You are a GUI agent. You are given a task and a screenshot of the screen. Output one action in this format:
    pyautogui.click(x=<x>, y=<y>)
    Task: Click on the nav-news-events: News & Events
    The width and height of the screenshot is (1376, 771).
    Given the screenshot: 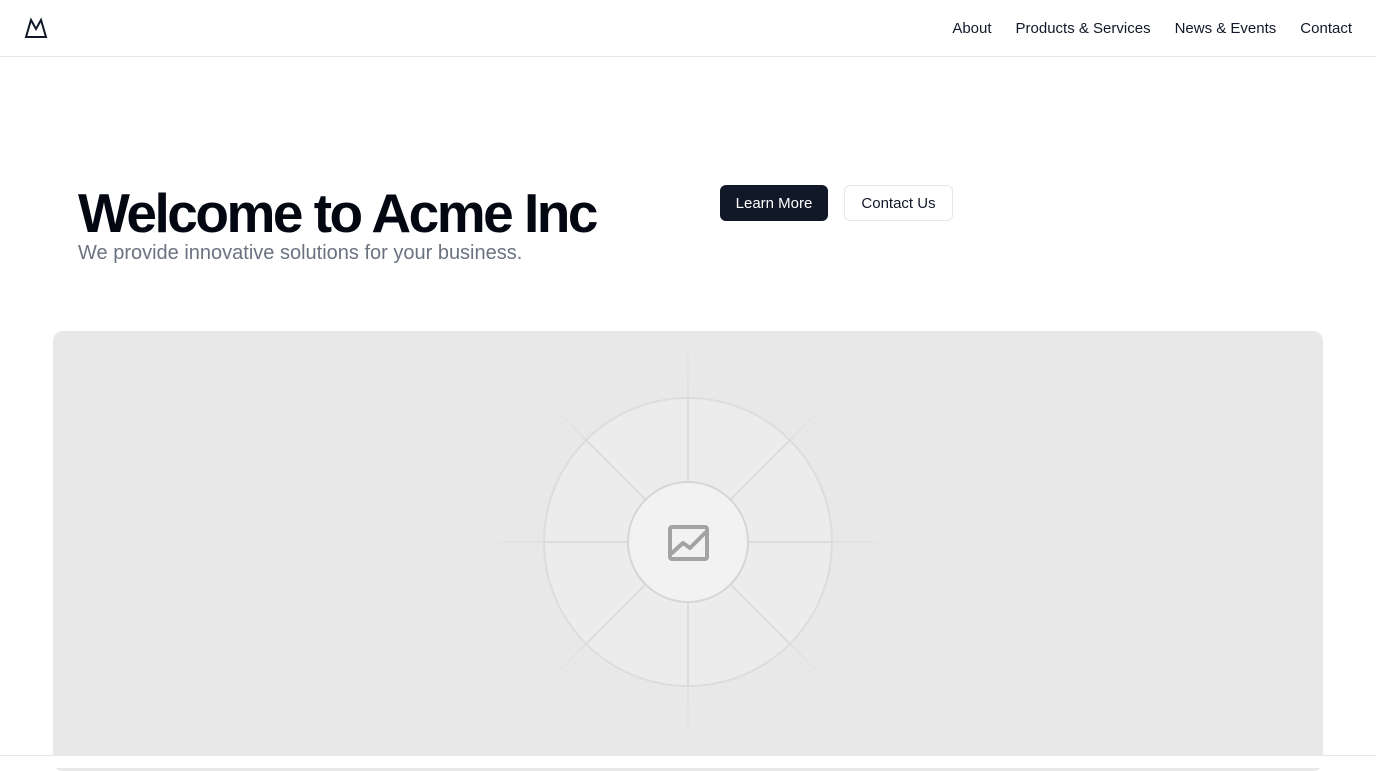 What is the action you would take?
    pyautogui.click(x=1226, y=28)
    